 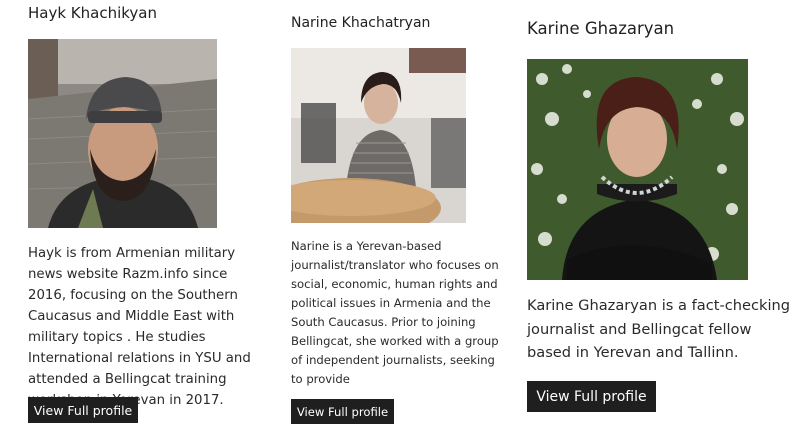 I want to click on profile-name: Hayk Khachikyan, so click(x=92, y=13).